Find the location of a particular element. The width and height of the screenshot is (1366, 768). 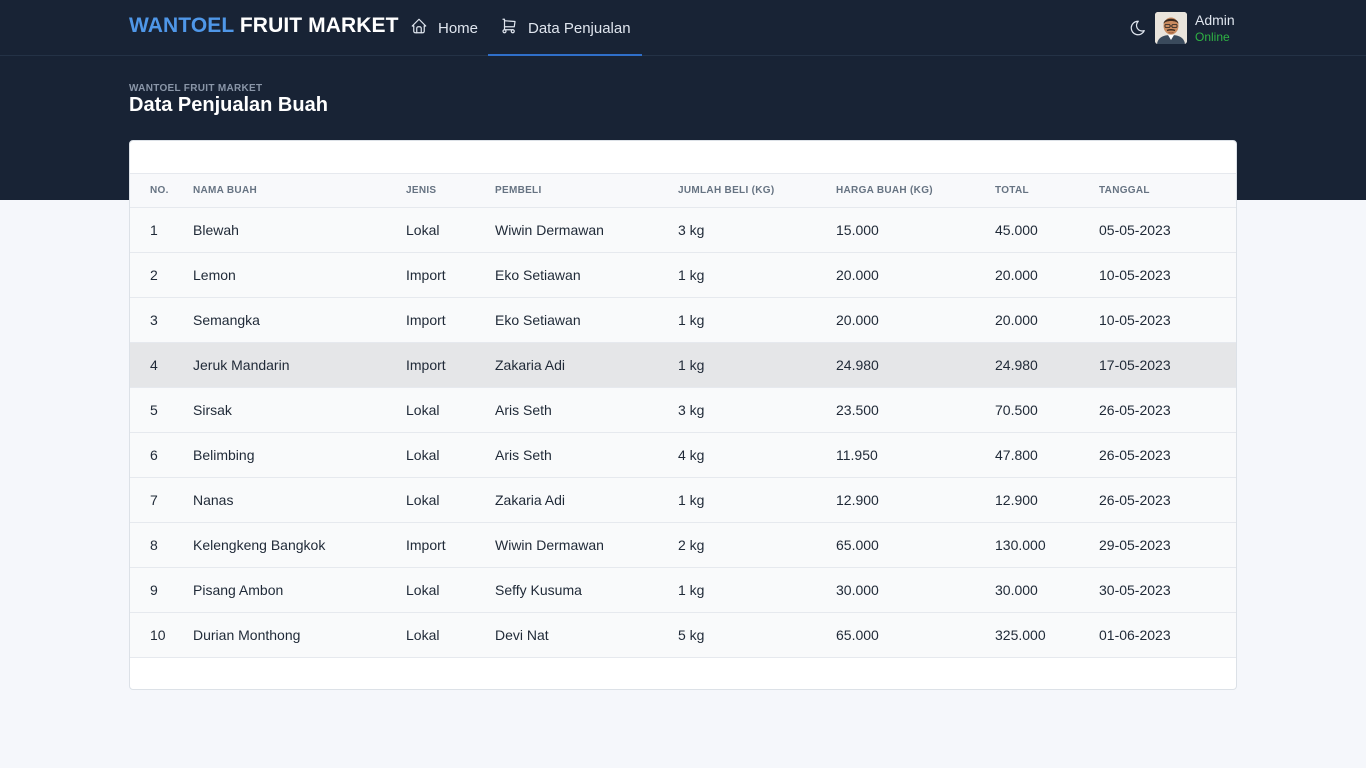

cell-no: 4 is located at coordinates (161, 365).